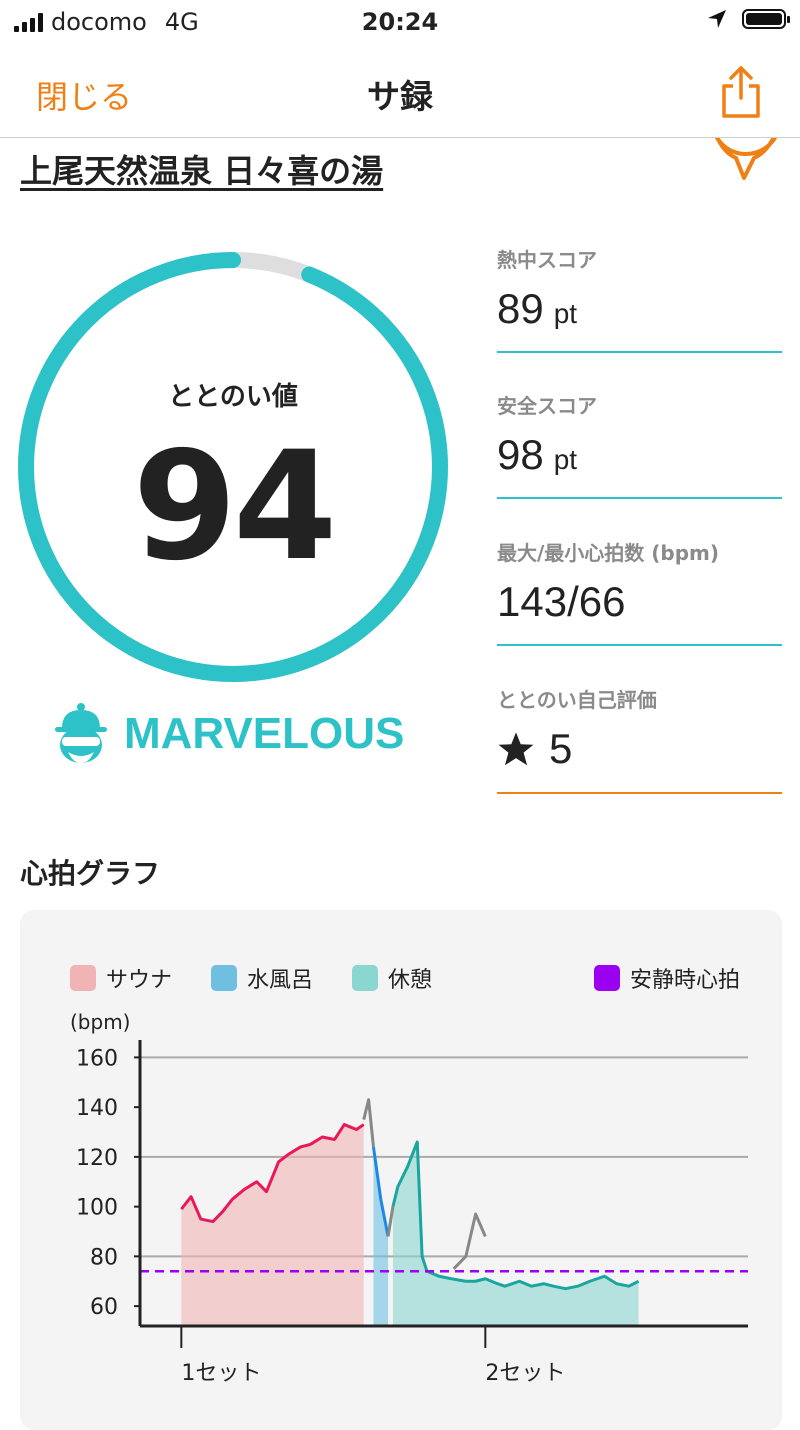 The width and height of the screenshot is (800, 1430). I want to click on y-axis-label: (bpm), so click(100, 1022).